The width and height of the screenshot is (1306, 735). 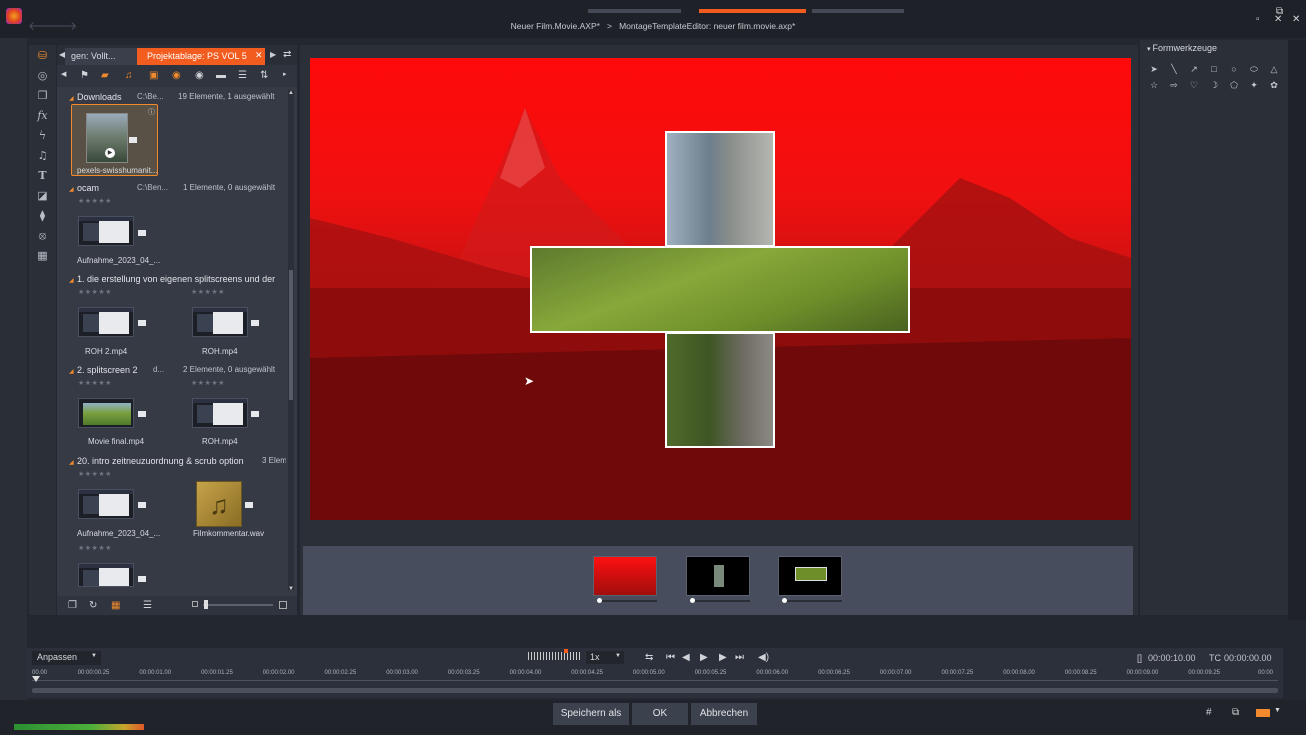 I want to click on details-view-icon: ☰, so click(x=147, y=605).